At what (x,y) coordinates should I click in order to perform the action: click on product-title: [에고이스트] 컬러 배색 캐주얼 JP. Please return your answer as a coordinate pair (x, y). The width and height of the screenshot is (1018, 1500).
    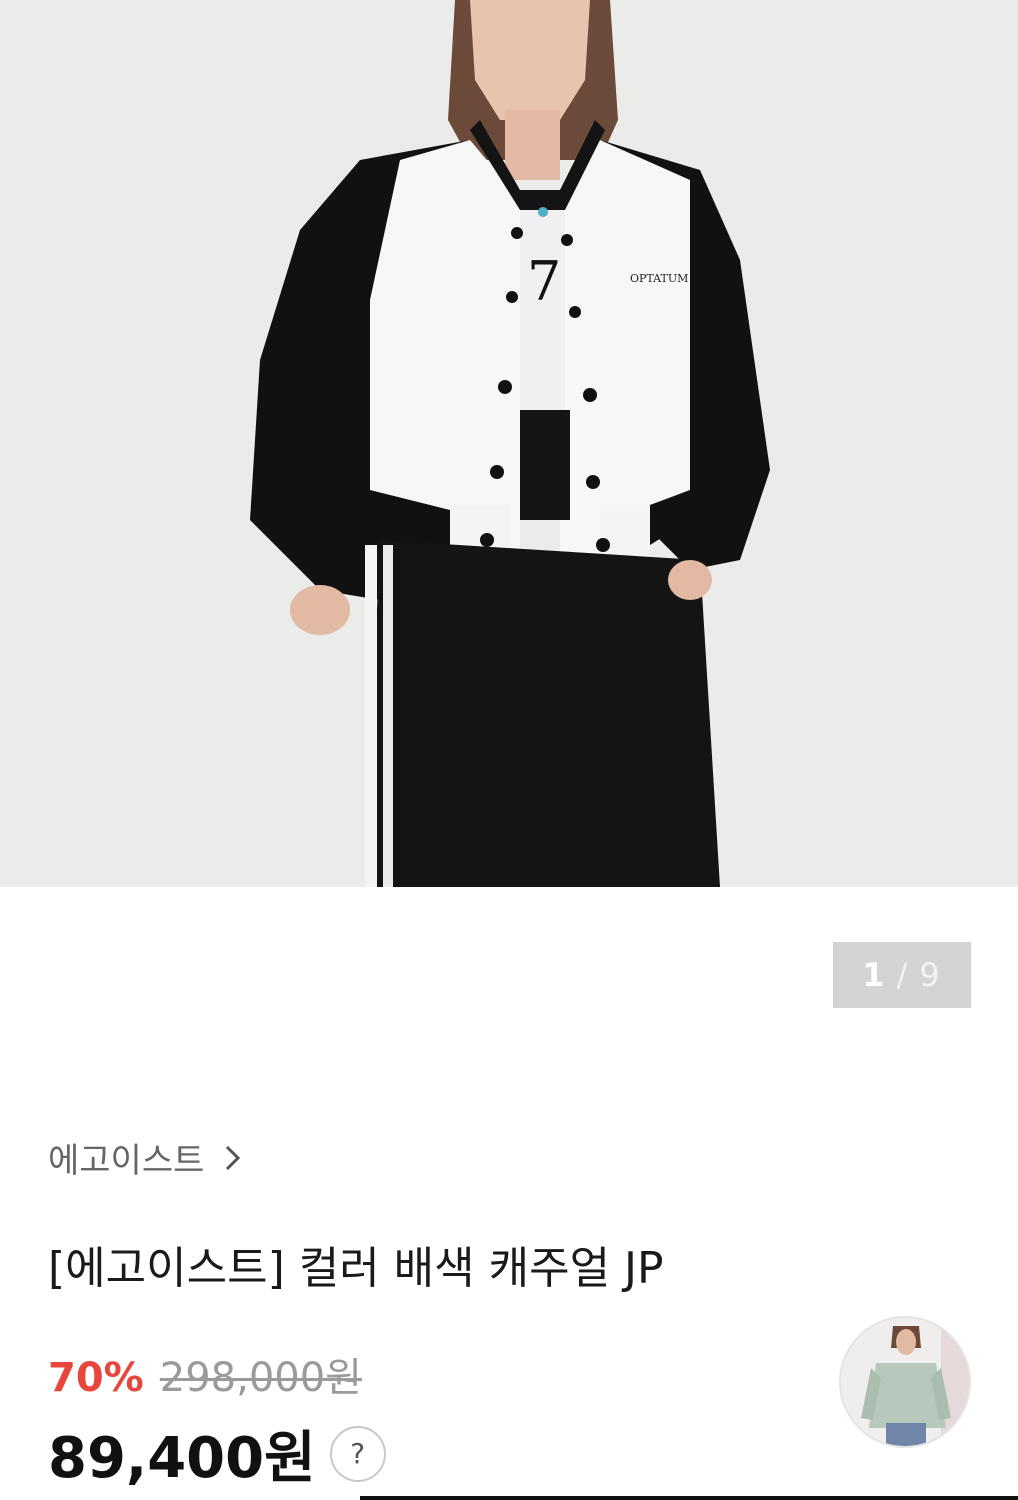
    Looking at the image, I should click on (356, 1268).